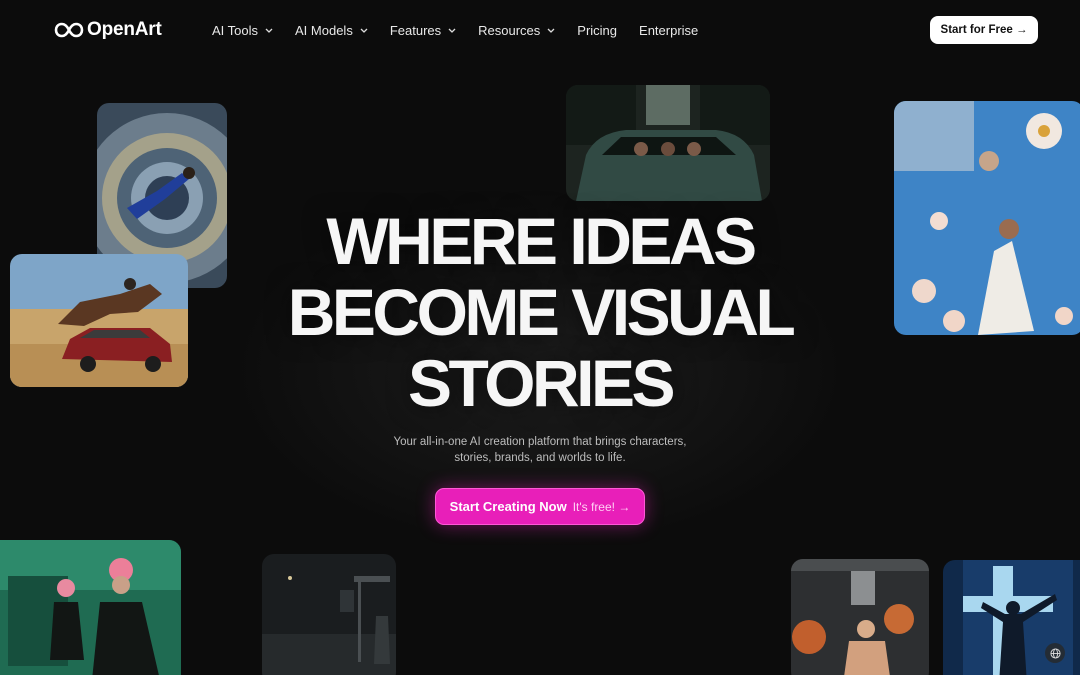 This screenshot has height=675, width=1080. I want to click on nav-resources: Resources, so click(516, 30).